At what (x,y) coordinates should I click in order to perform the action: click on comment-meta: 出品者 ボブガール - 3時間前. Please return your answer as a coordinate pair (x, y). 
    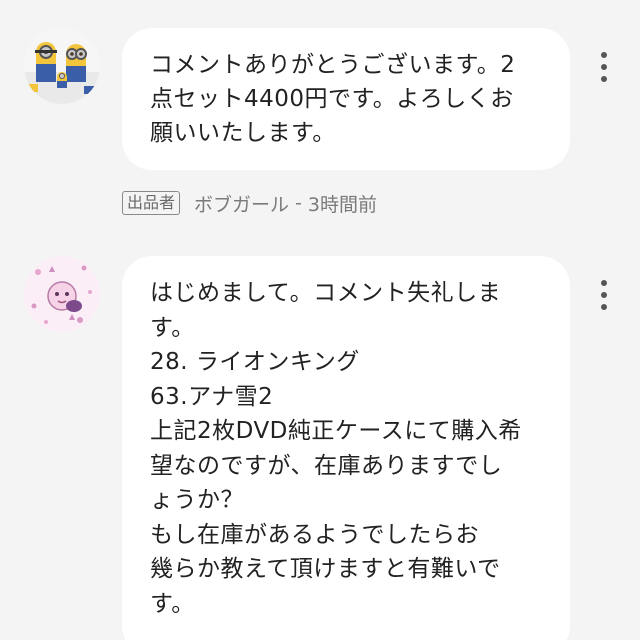
    Looking at the image, I should click on (249, 203).